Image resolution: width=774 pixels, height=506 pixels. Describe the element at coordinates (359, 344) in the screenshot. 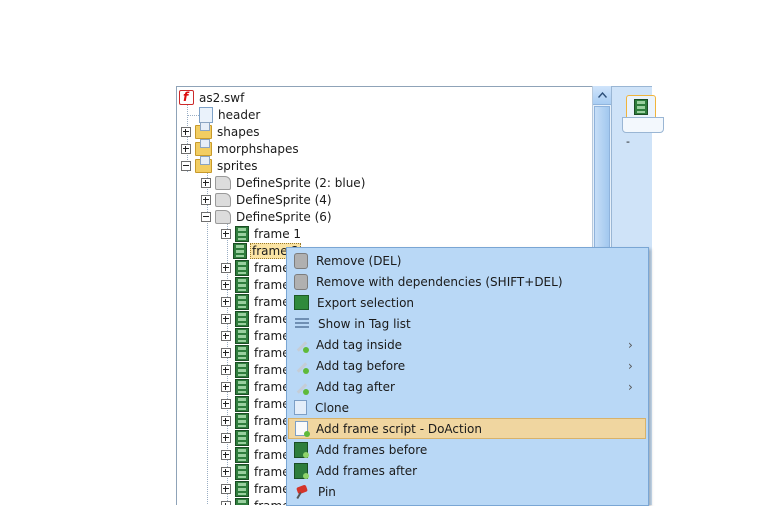

I see `menu-item-label: Add tag inside` at that location.